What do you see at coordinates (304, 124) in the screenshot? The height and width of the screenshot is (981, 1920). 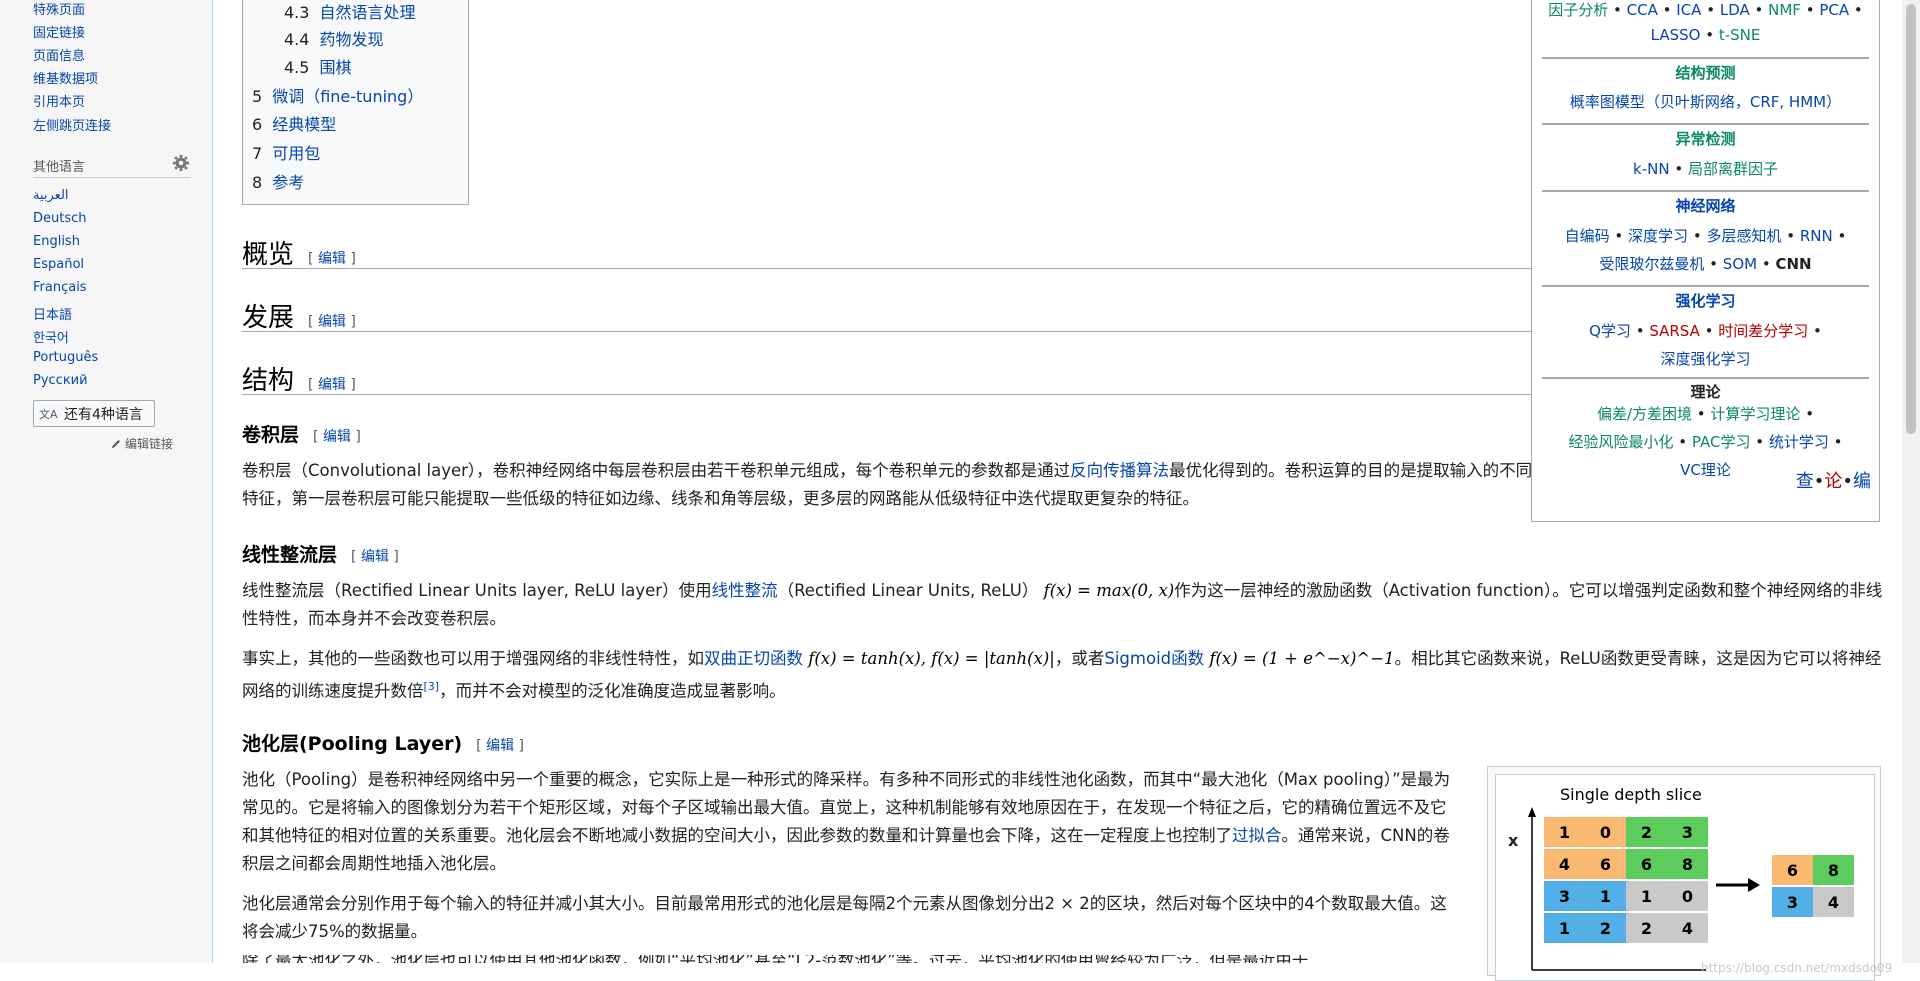 I see `toc-text: 经典模型` at bounding box center [304, 124].